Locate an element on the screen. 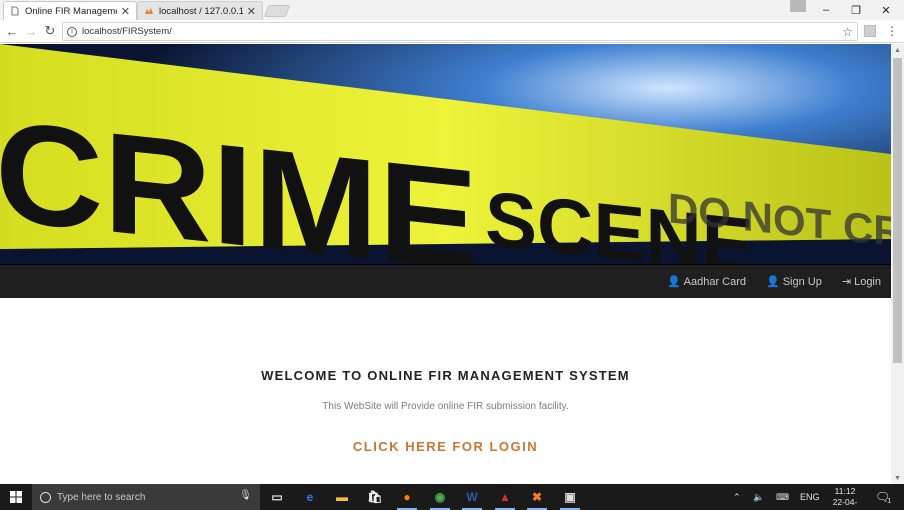 This screenshot has height=510, width=904. nav-aadhar-card: 👤 Aadhar Card is located at coordinates (706, 282).